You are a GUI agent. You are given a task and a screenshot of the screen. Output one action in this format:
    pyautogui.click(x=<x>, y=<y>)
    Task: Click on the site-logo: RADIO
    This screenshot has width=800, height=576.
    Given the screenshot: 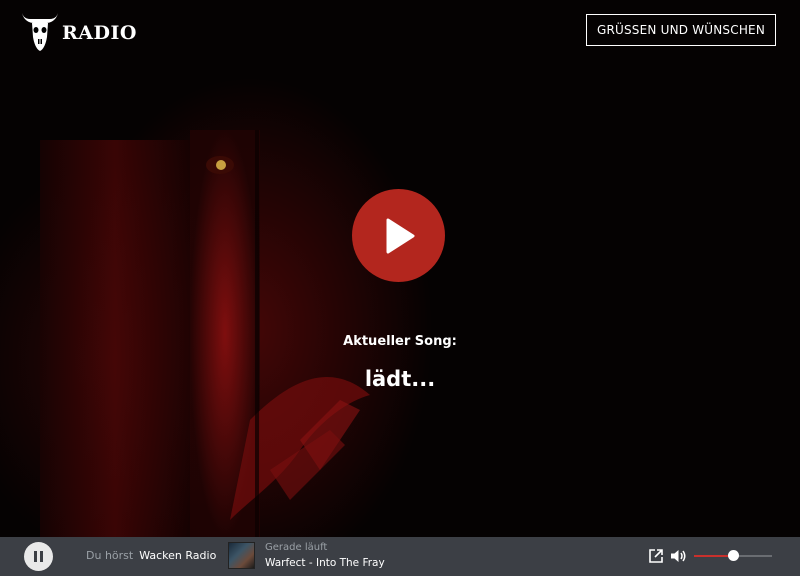 What is the action you would take?
    pyautogui.click(x=78, y=31)
    